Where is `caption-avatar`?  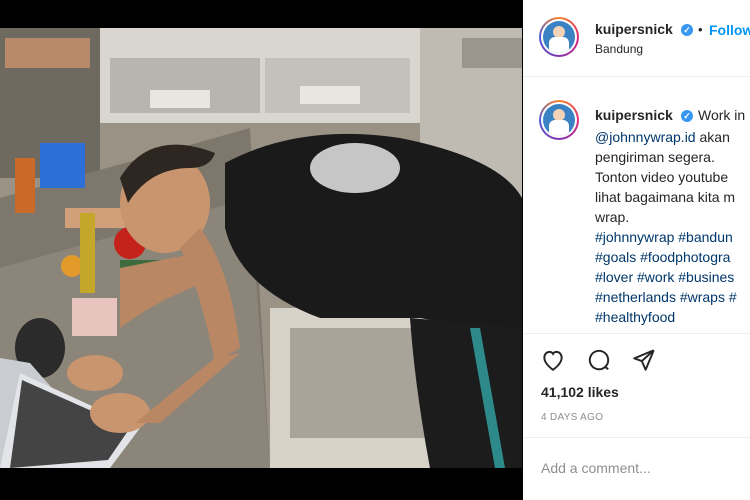 caption-avatar is located at coordinates (559, 120).